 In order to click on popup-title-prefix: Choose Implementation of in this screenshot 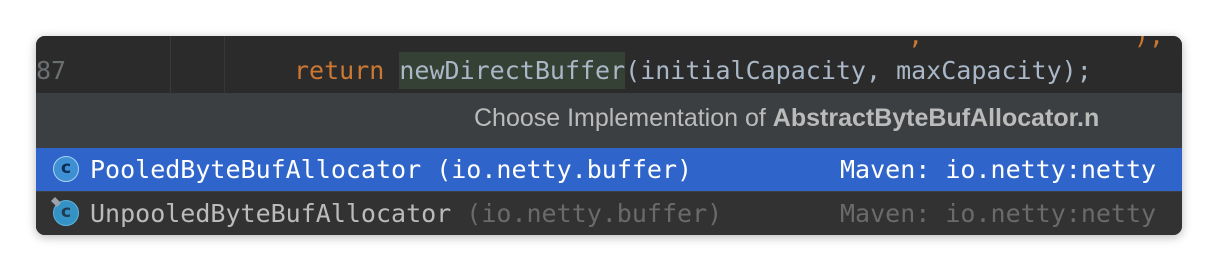, I will do `click(623, 118)`.